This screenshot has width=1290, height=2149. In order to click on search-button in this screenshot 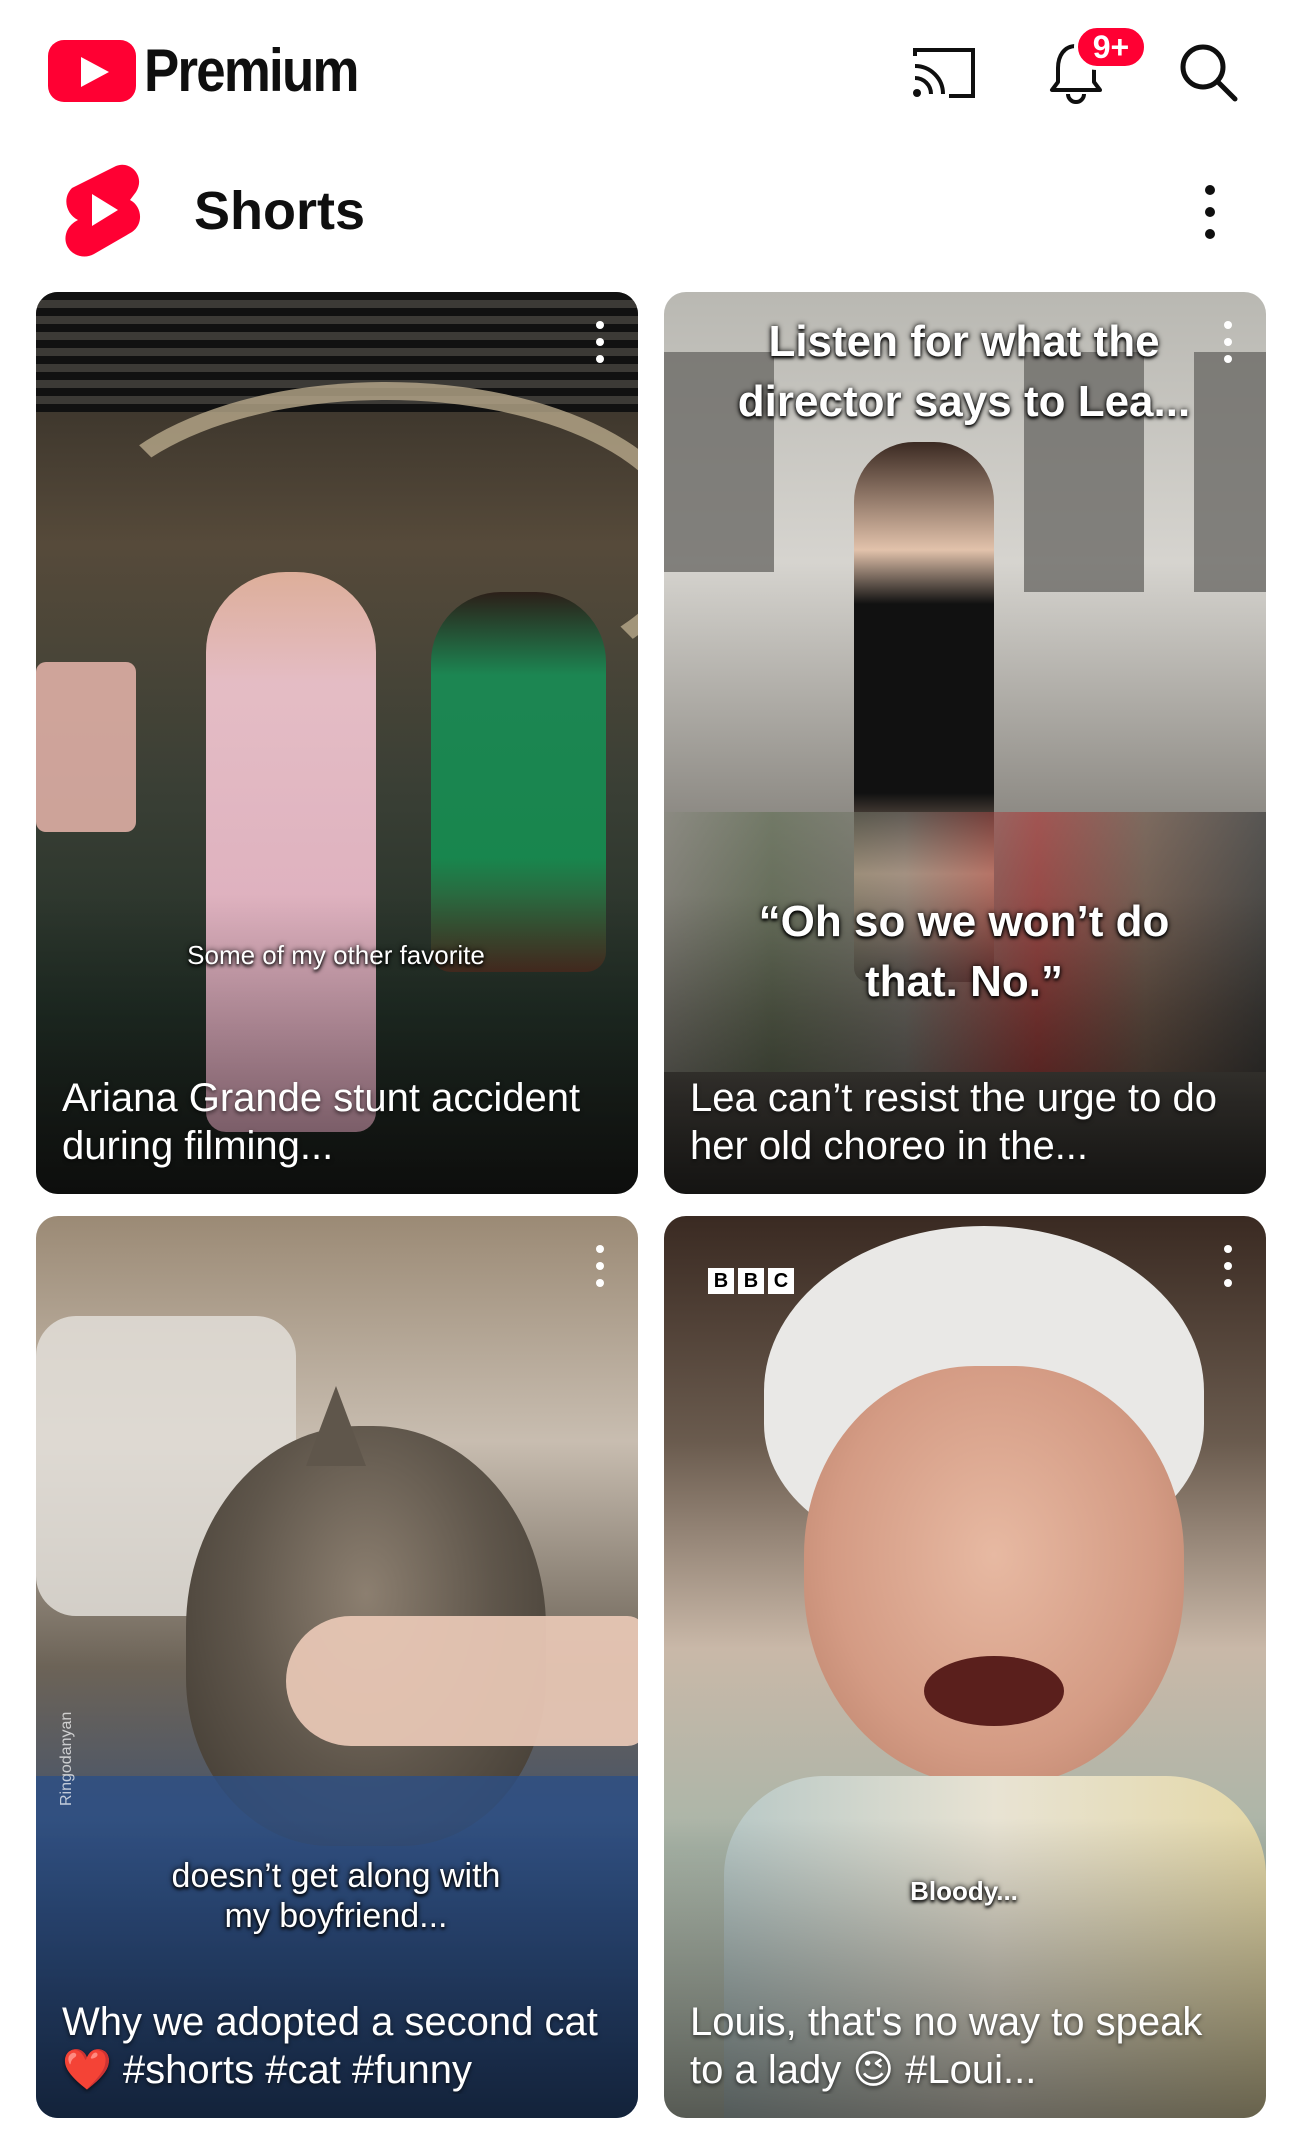, I will do `click(1208, 72)`.